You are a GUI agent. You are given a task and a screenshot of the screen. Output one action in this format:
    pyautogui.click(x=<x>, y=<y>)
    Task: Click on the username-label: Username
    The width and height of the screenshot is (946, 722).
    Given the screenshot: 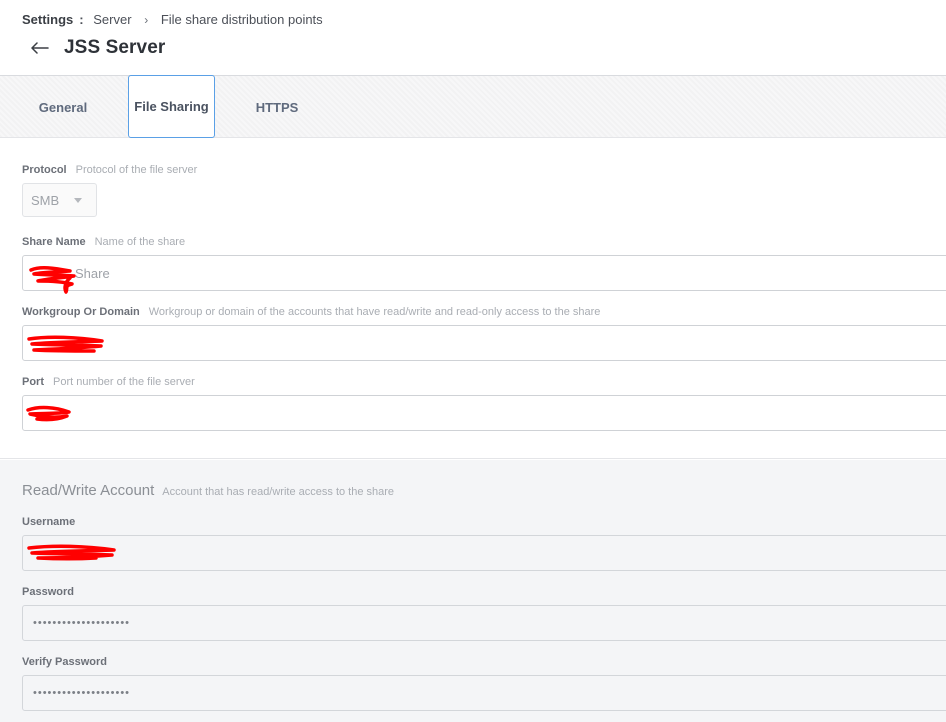 What is the action you would take?
    pyautogui.click(x=49, y=522)
    